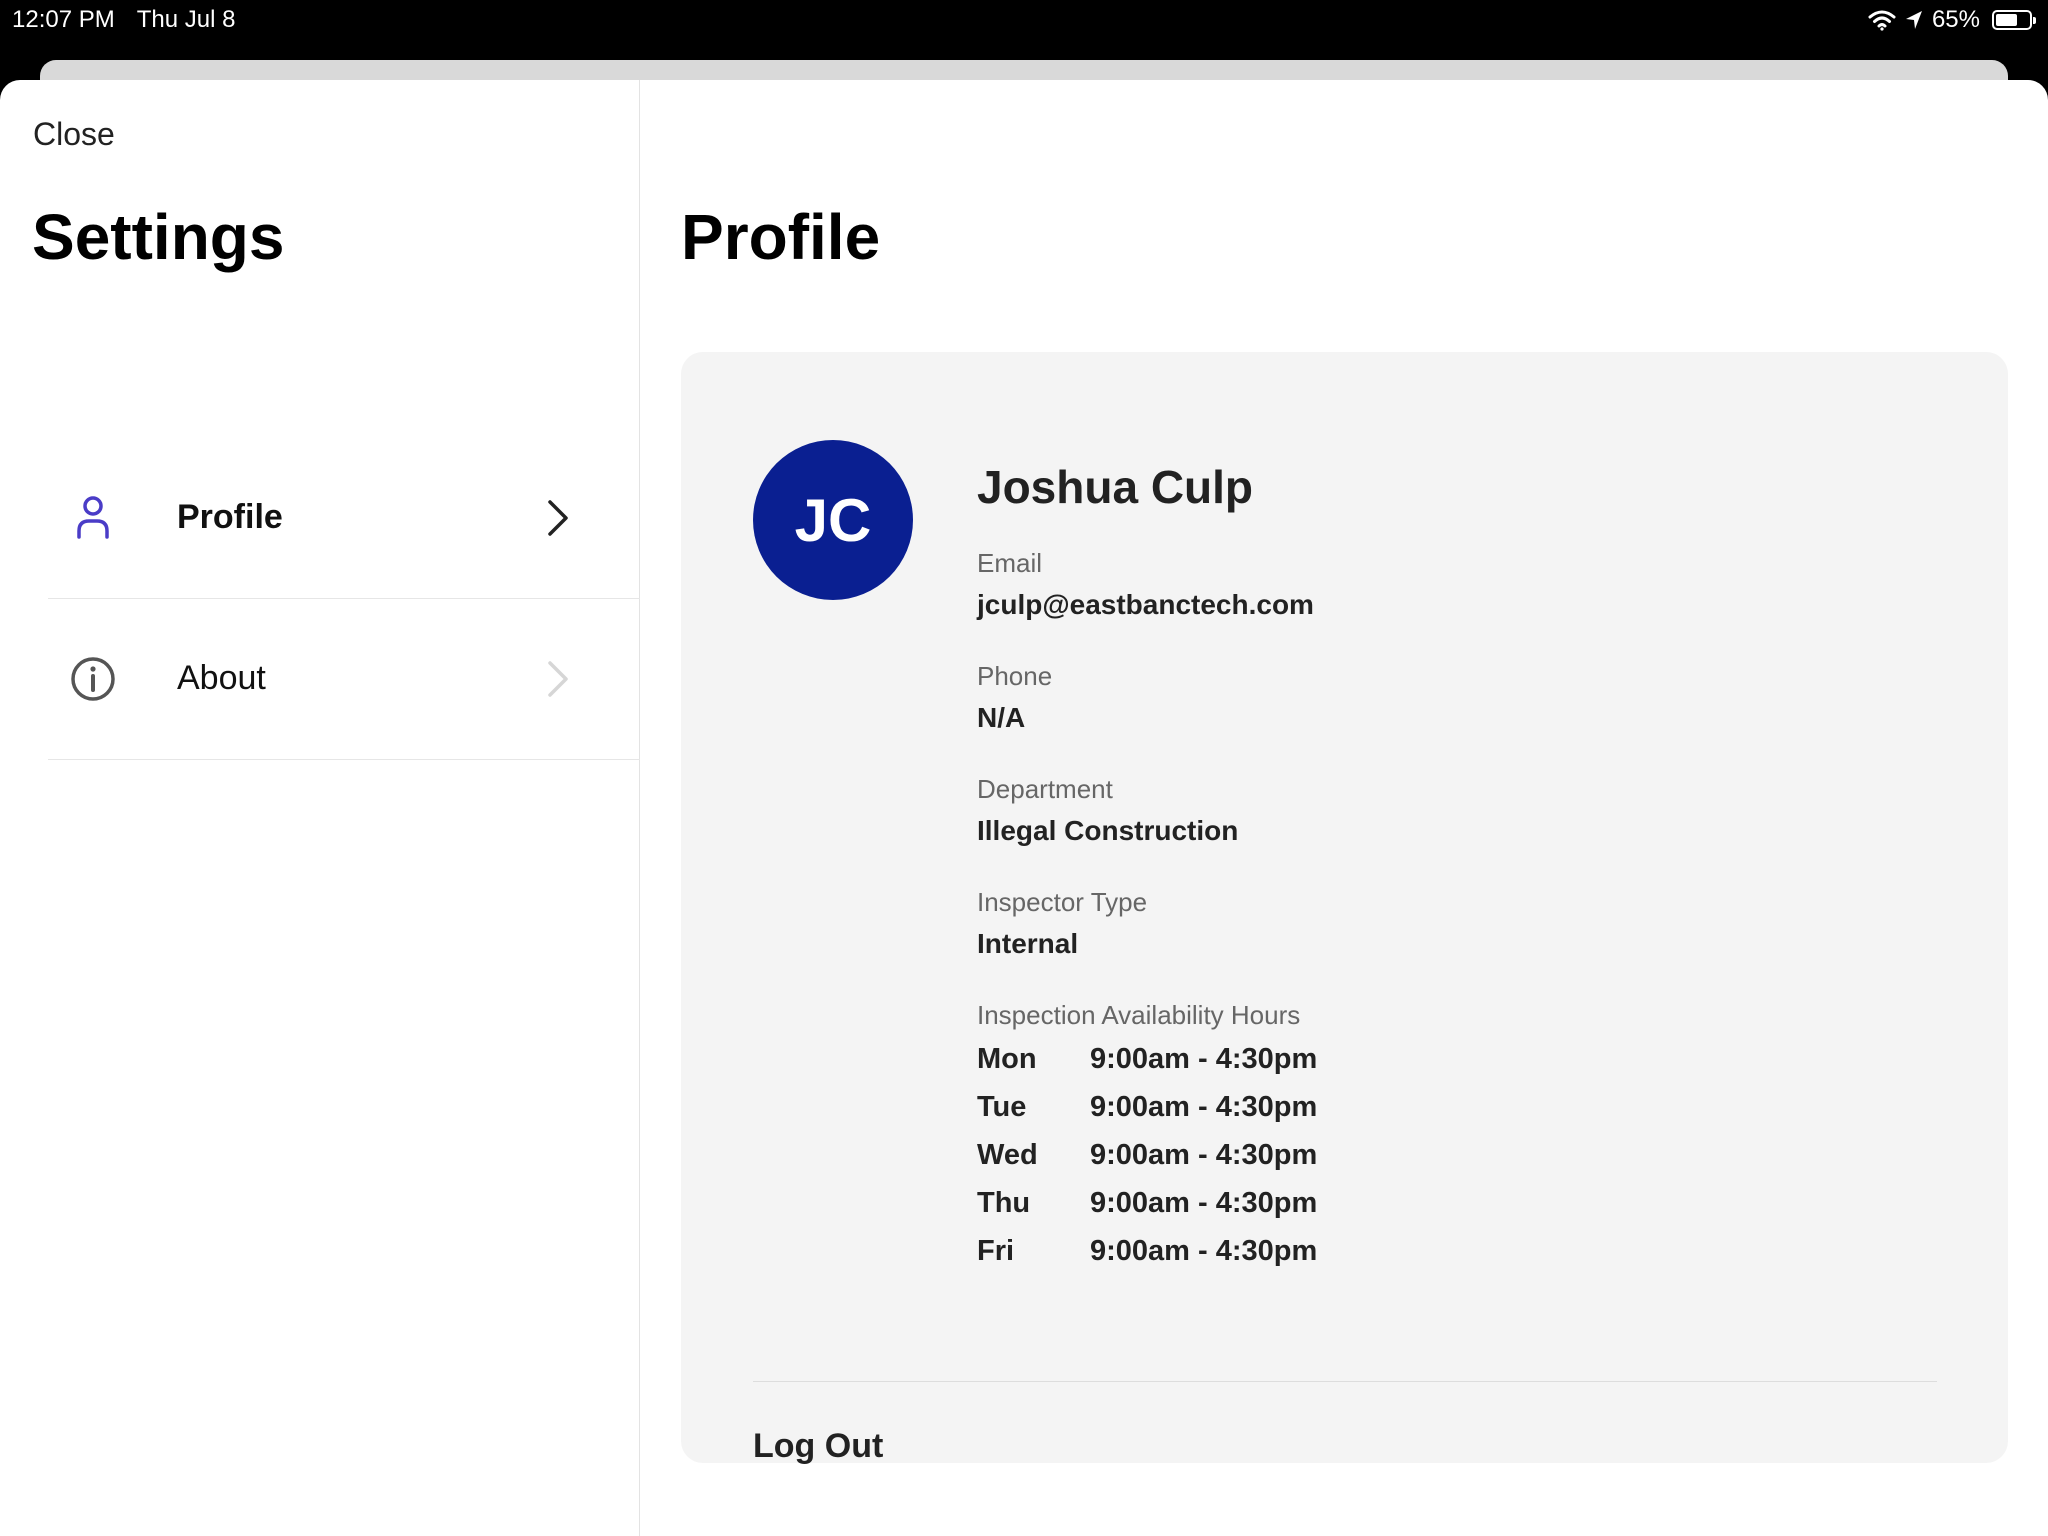 The height and width of the screenshot is (1536, 2048). What do you see at coordinates (93, 679) in the screenshot?
I see `info-icon` at bounding box center [93, 679].